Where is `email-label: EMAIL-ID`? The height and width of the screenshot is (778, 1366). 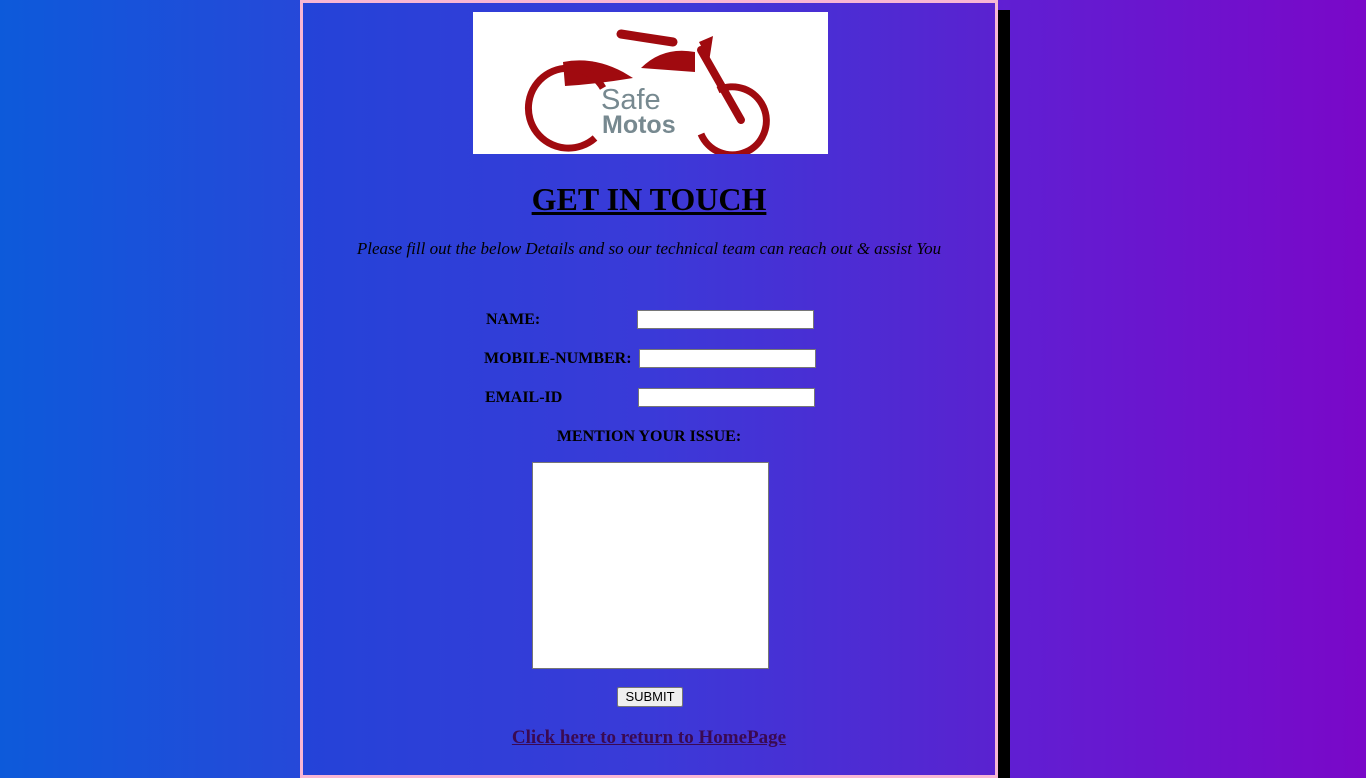 email-label: EMAIL-ID is located at coordinates (524, 397).